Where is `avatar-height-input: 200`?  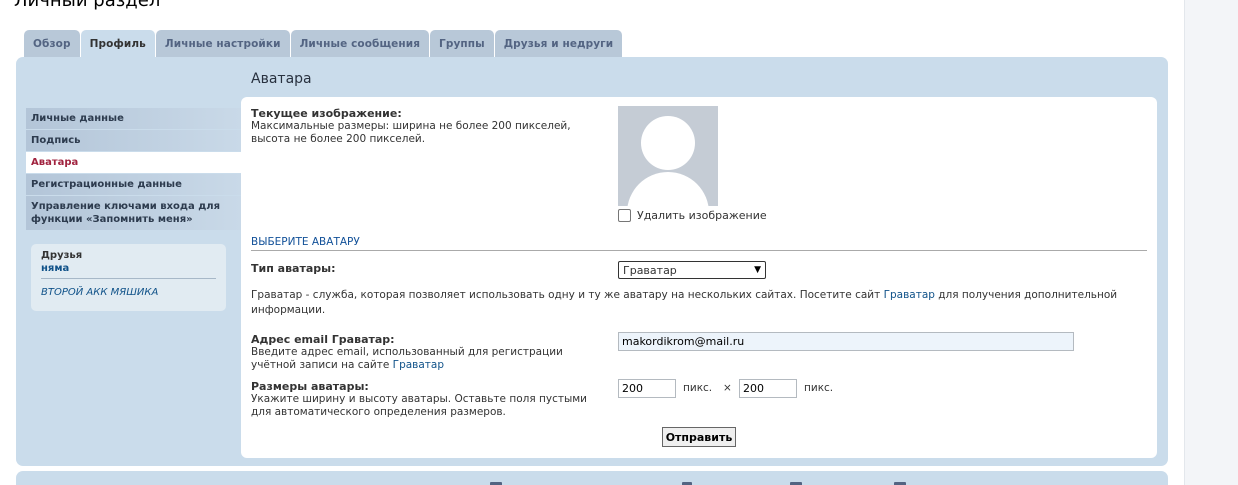 avatar-height-input: 200 is located at coordinates (768, 388).